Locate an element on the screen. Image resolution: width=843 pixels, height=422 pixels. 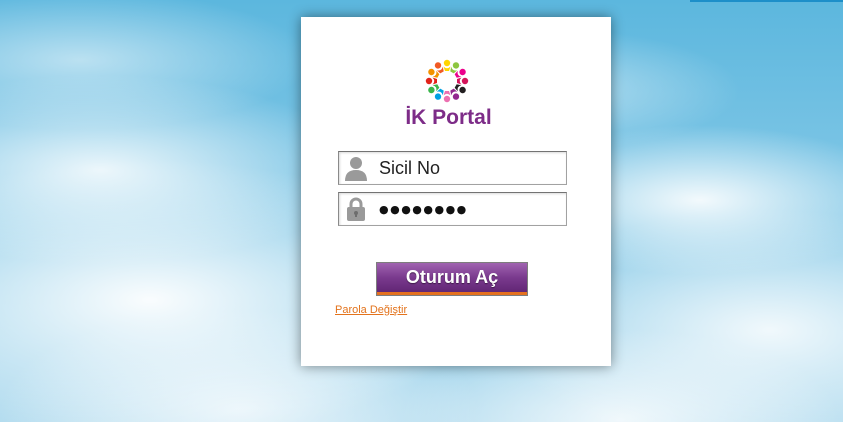
people-ring-logo-icon is located at coordinates (447, 81).